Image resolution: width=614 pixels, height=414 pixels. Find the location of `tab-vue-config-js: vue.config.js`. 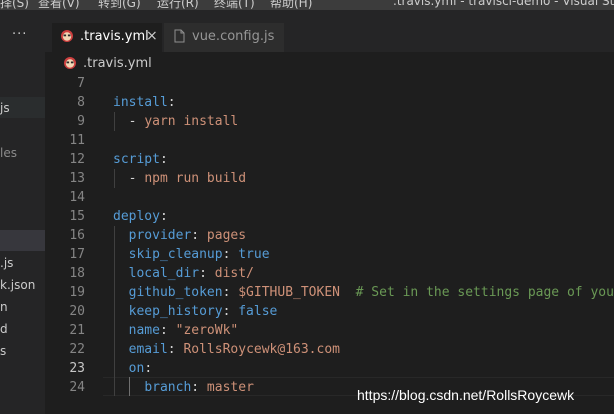

tab-vue-config-js: vue.config.js is located at coordinates (224, 37).